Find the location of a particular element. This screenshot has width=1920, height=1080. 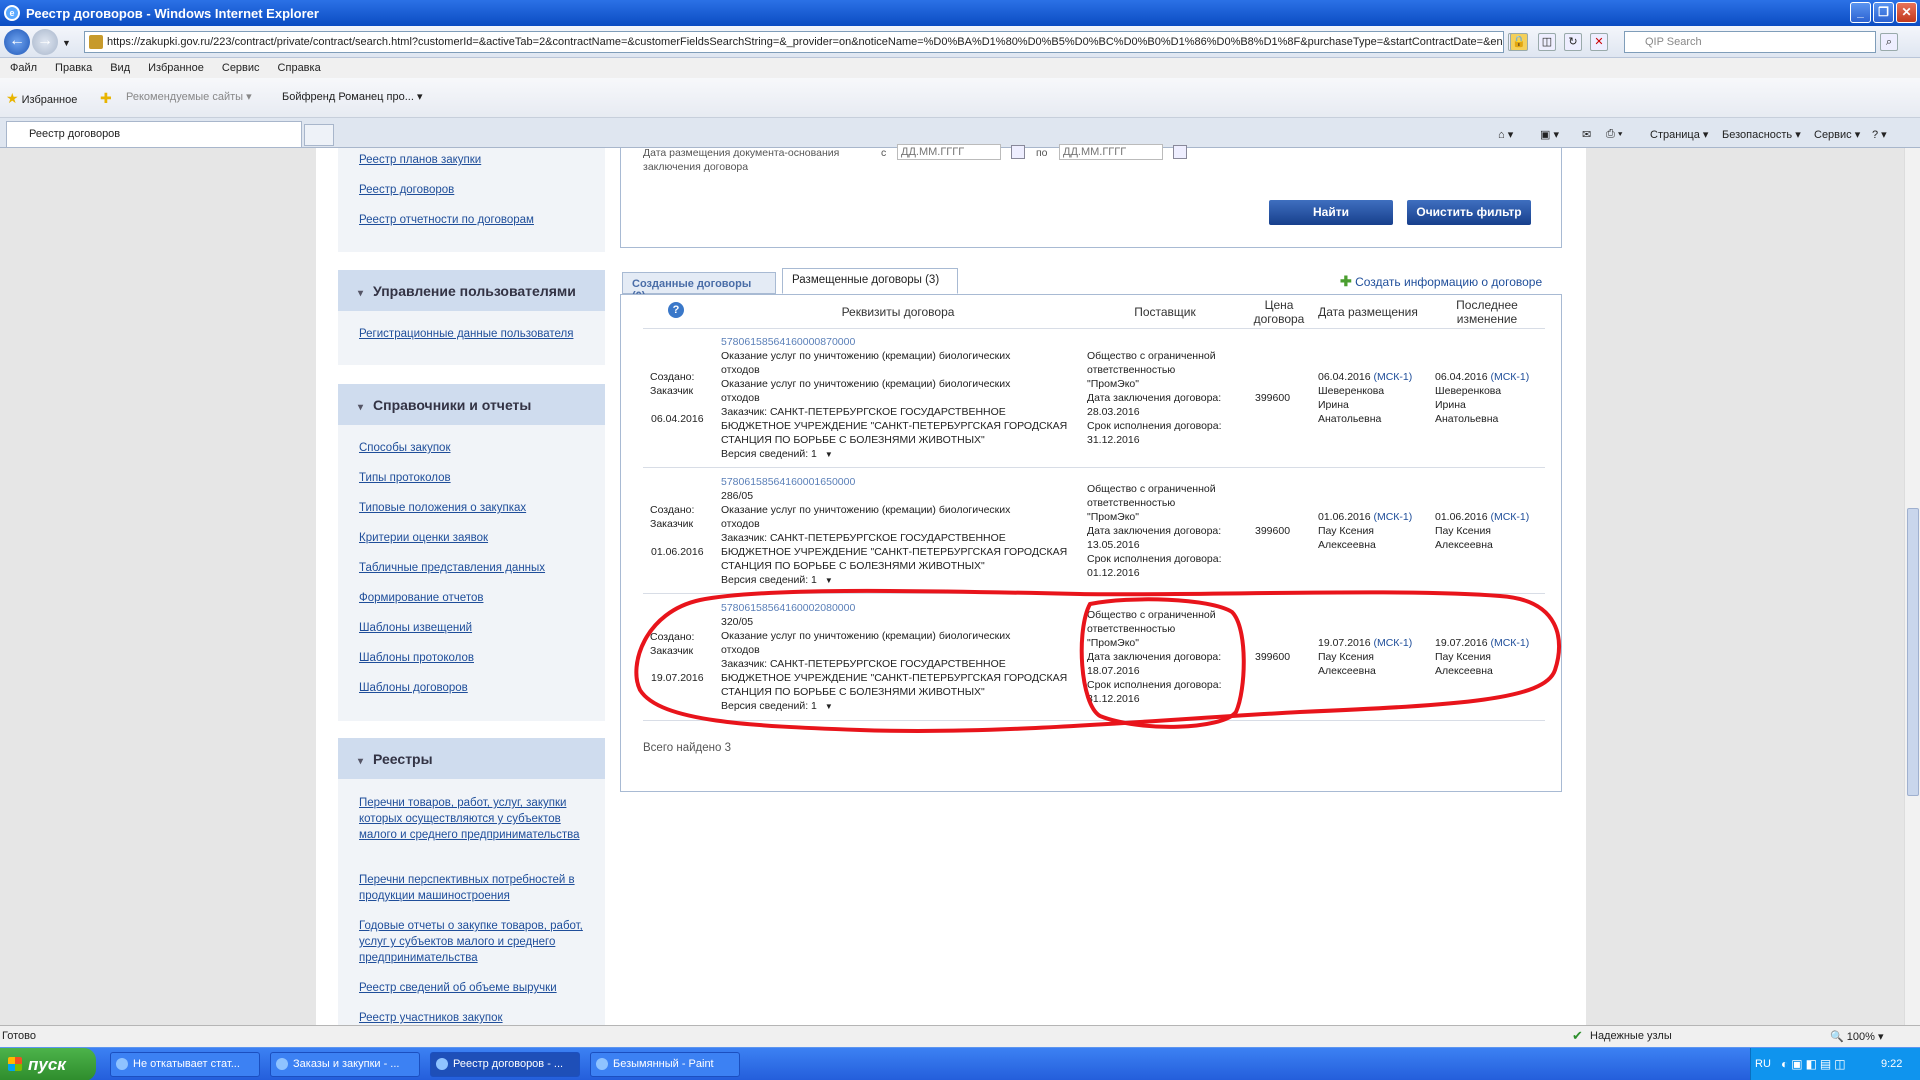

tray-icons: ◐▣◧▤◫ is located at coordinates (1815, 1064).